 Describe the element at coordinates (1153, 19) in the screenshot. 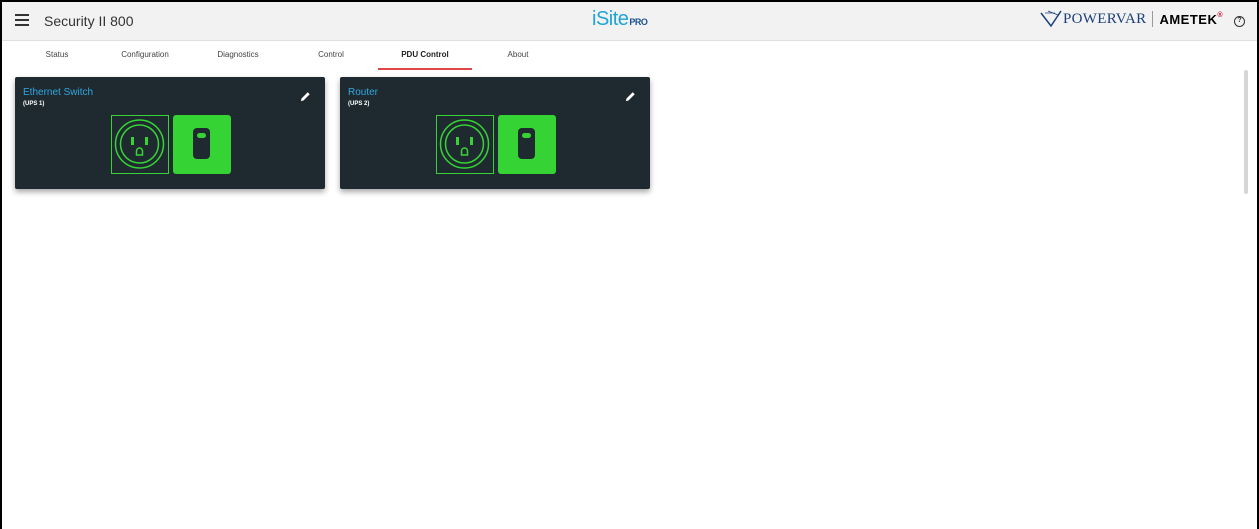

I see `logo-divider` at that location.